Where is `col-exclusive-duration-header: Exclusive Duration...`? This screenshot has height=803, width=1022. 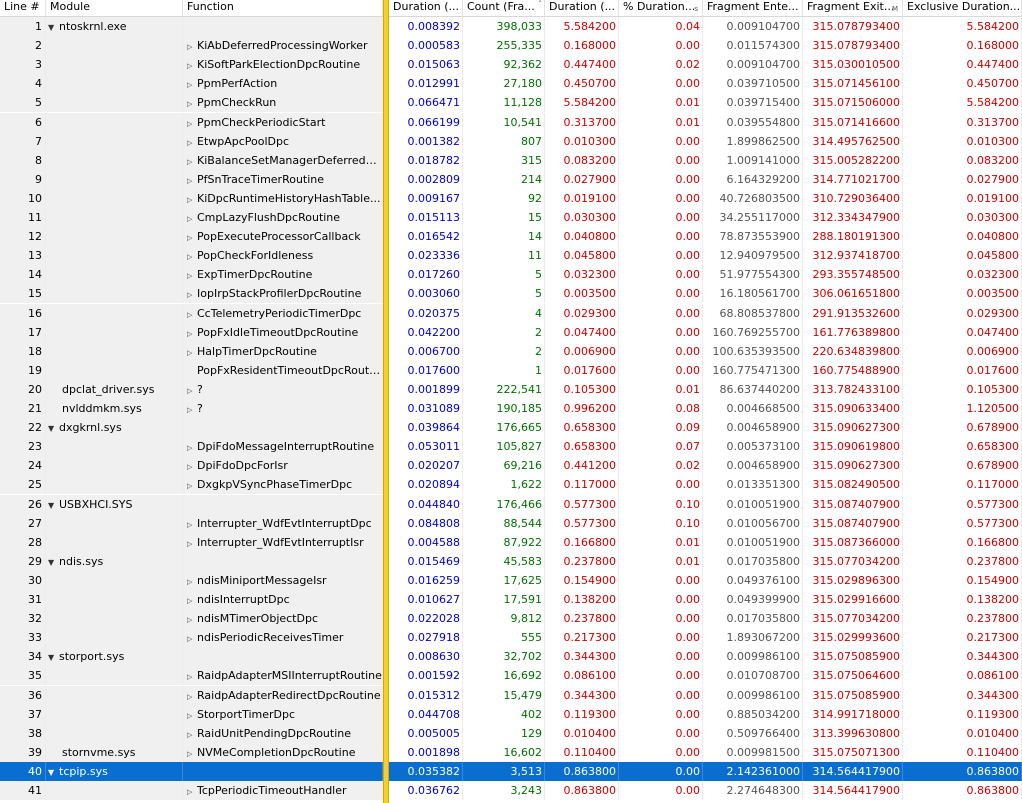
col-exclusive-duration-header: Exclusive Duration... is located at coordinates (962, 8).